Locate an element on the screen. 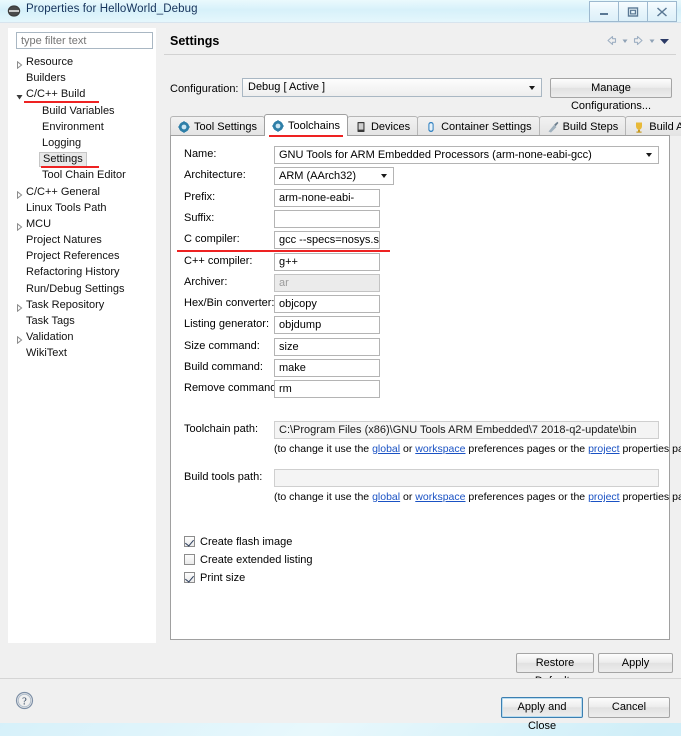  sidebar-item-project-natures: Project Natures is located at coordinates (82, 240).